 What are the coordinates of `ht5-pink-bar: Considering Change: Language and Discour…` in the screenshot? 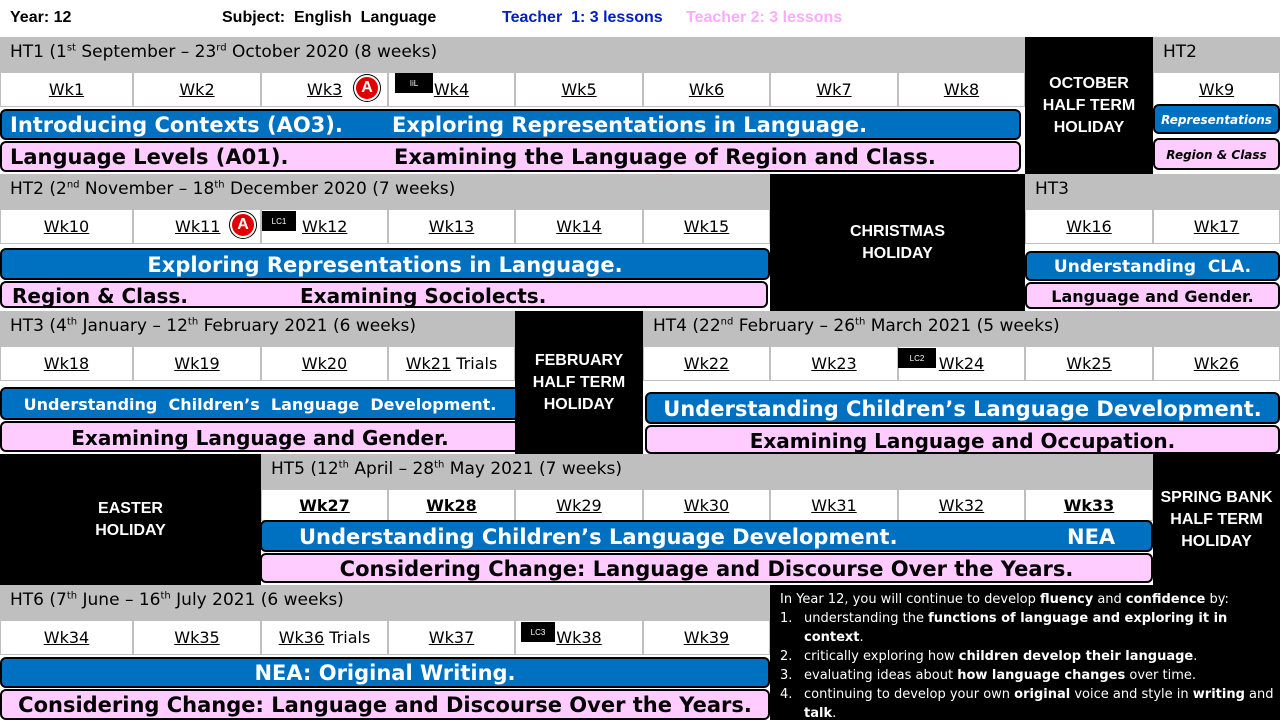 It's located at (706, 568).